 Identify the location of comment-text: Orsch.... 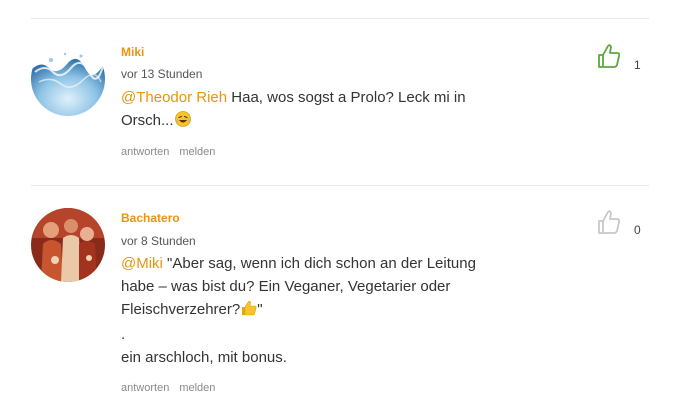
(147, 120).